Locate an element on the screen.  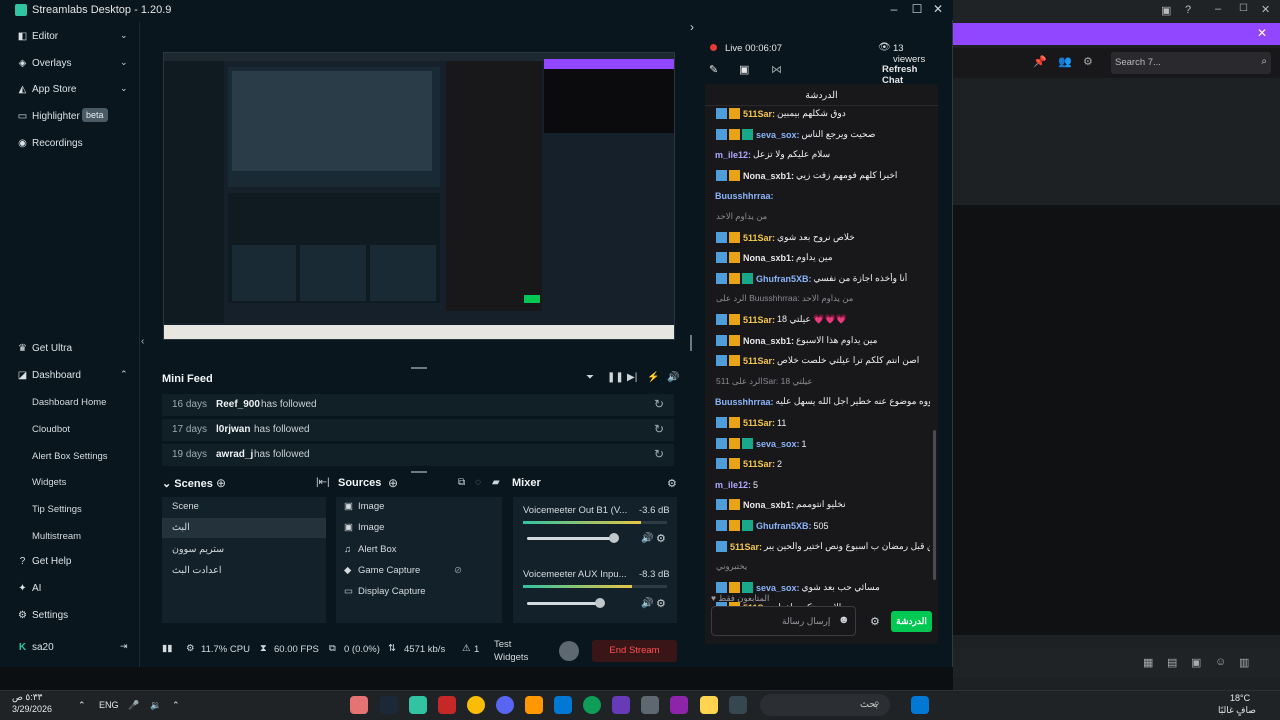
stats-icon: ▮▮ is located at coordinates (167, 648).